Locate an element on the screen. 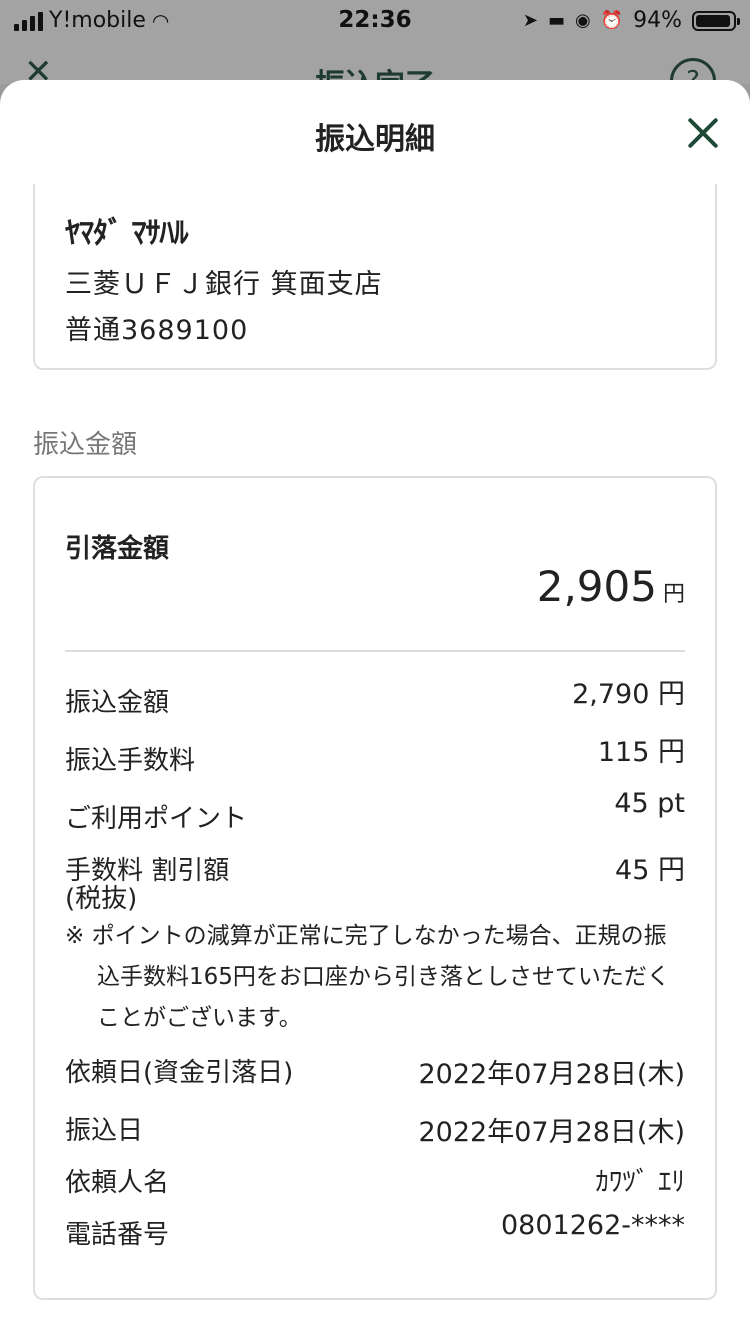 The height and width of the screenshot is (1334, 750). divider is located at coordinates (375, 651).